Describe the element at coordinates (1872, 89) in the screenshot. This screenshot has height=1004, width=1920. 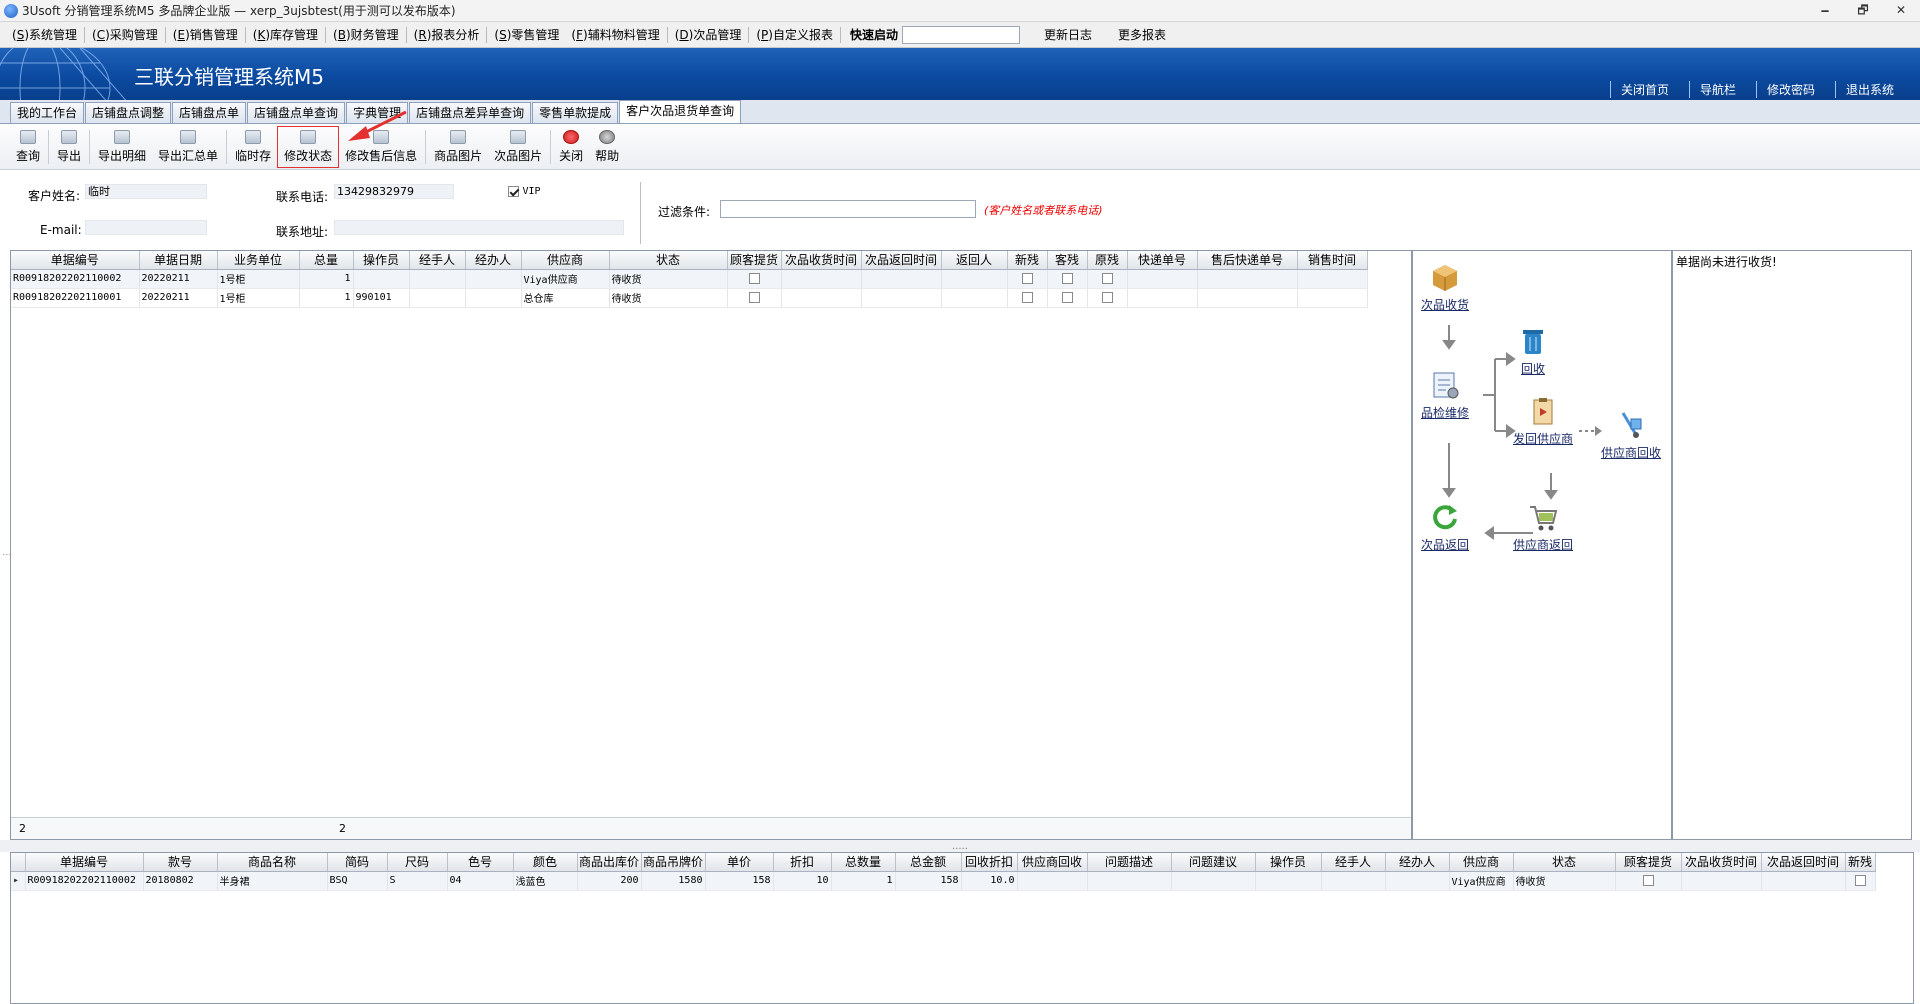
I see `exit-system-link: 退出系统` at that location.